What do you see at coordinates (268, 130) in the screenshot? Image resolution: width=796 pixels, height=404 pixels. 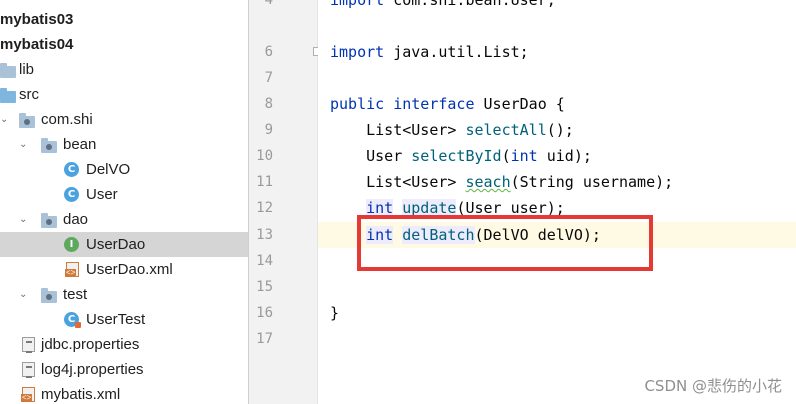 I see `line-number: 9` at bounding box center [268, 130].